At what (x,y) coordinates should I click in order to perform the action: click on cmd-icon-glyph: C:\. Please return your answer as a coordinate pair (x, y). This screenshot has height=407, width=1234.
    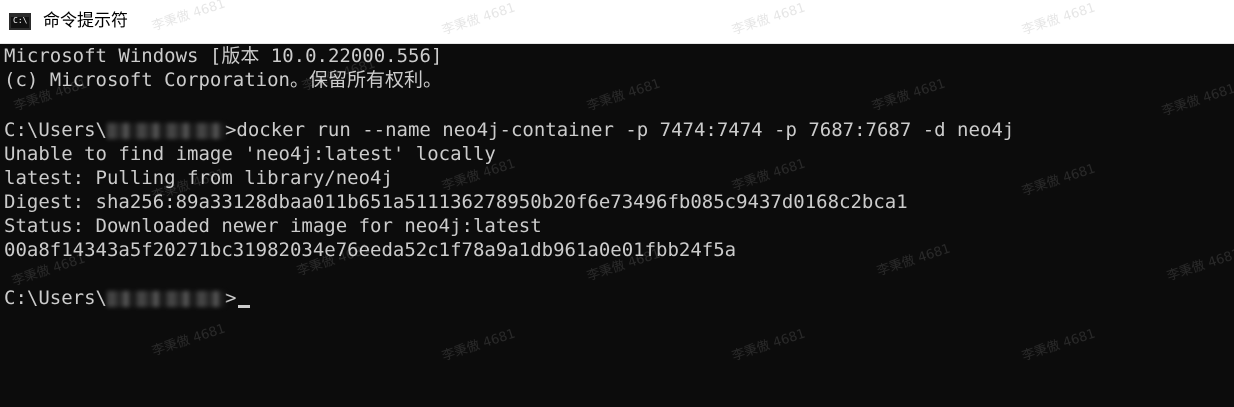
    Looking at the image, I should click on (20, 20).